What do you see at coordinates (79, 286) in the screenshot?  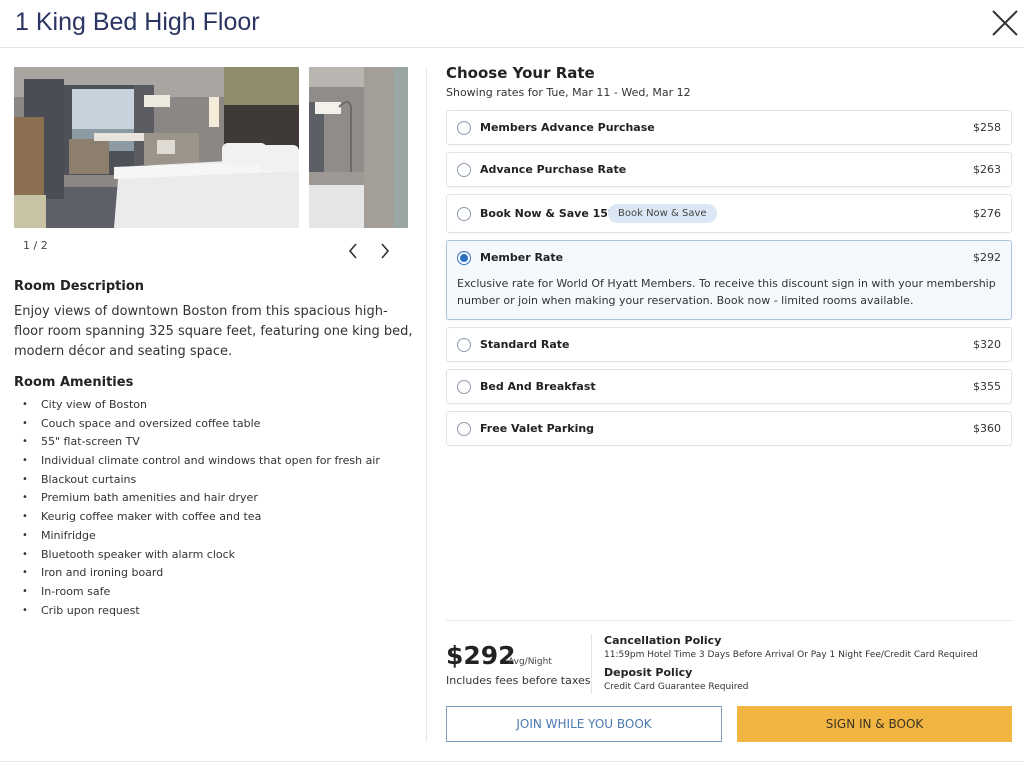 I see `room-description-heading: Room Description` at bounding box center [79, 286].